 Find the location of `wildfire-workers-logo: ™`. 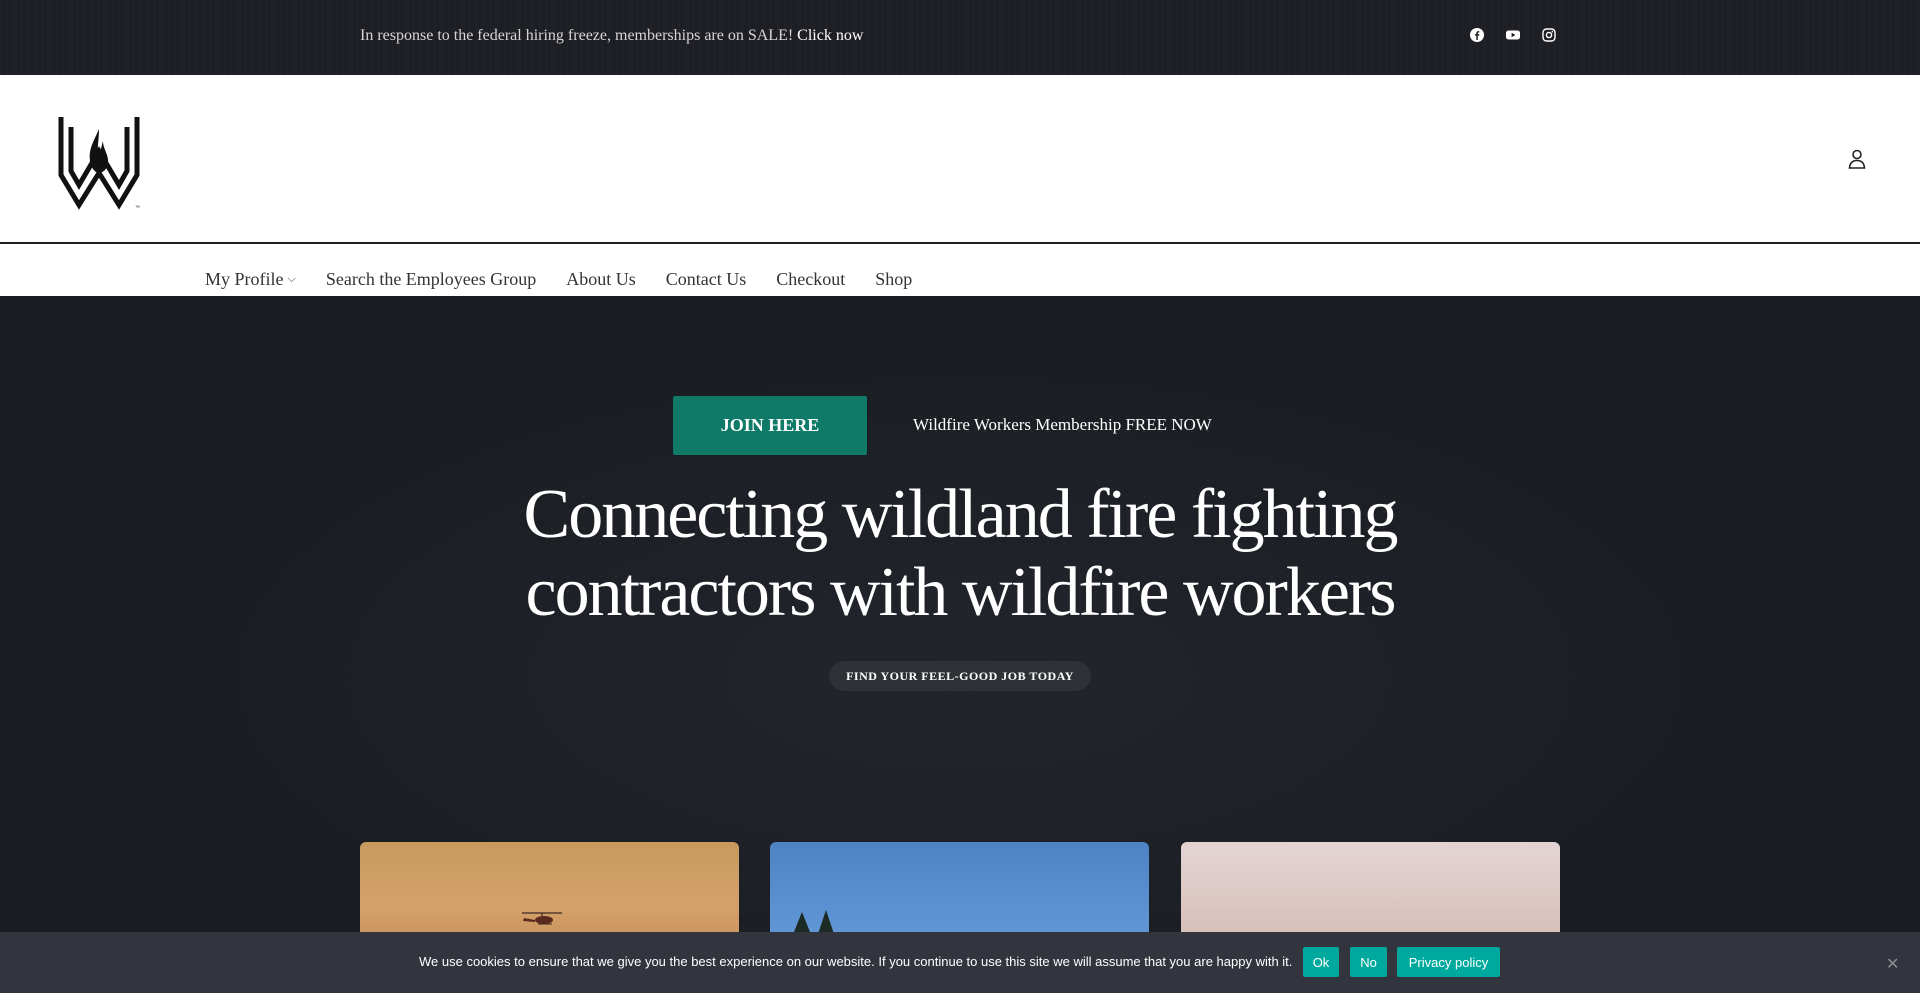

wildfire-workers-logo: ™ is located at coordinates (99, 163).